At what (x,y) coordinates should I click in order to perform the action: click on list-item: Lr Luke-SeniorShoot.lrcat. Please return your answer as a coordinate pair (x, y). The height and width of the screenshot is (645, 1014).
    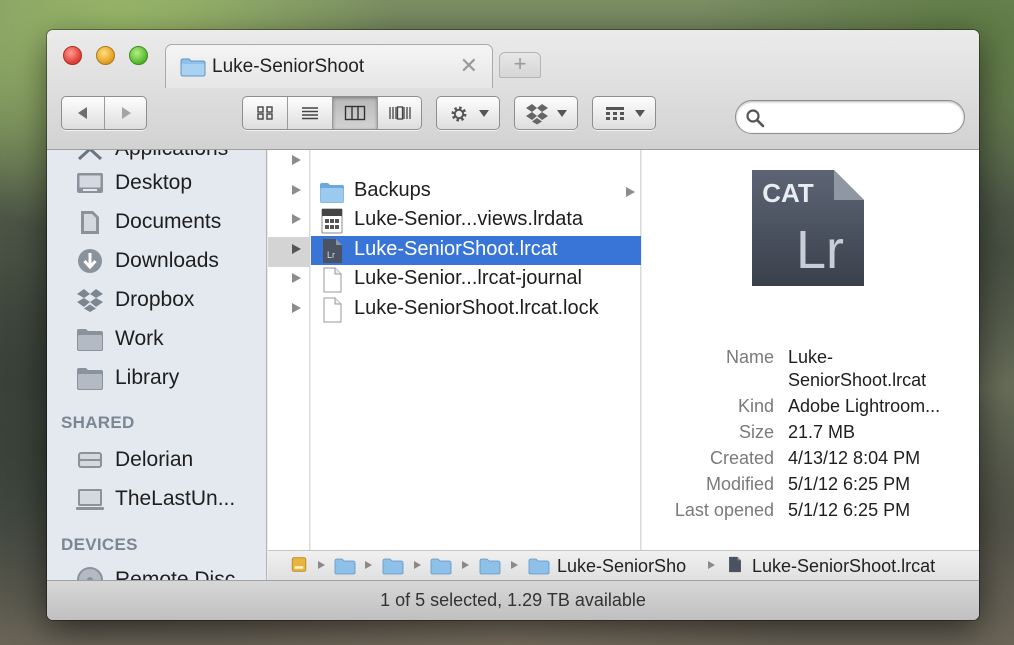
    Looking at the image, I should click on (476, 250).